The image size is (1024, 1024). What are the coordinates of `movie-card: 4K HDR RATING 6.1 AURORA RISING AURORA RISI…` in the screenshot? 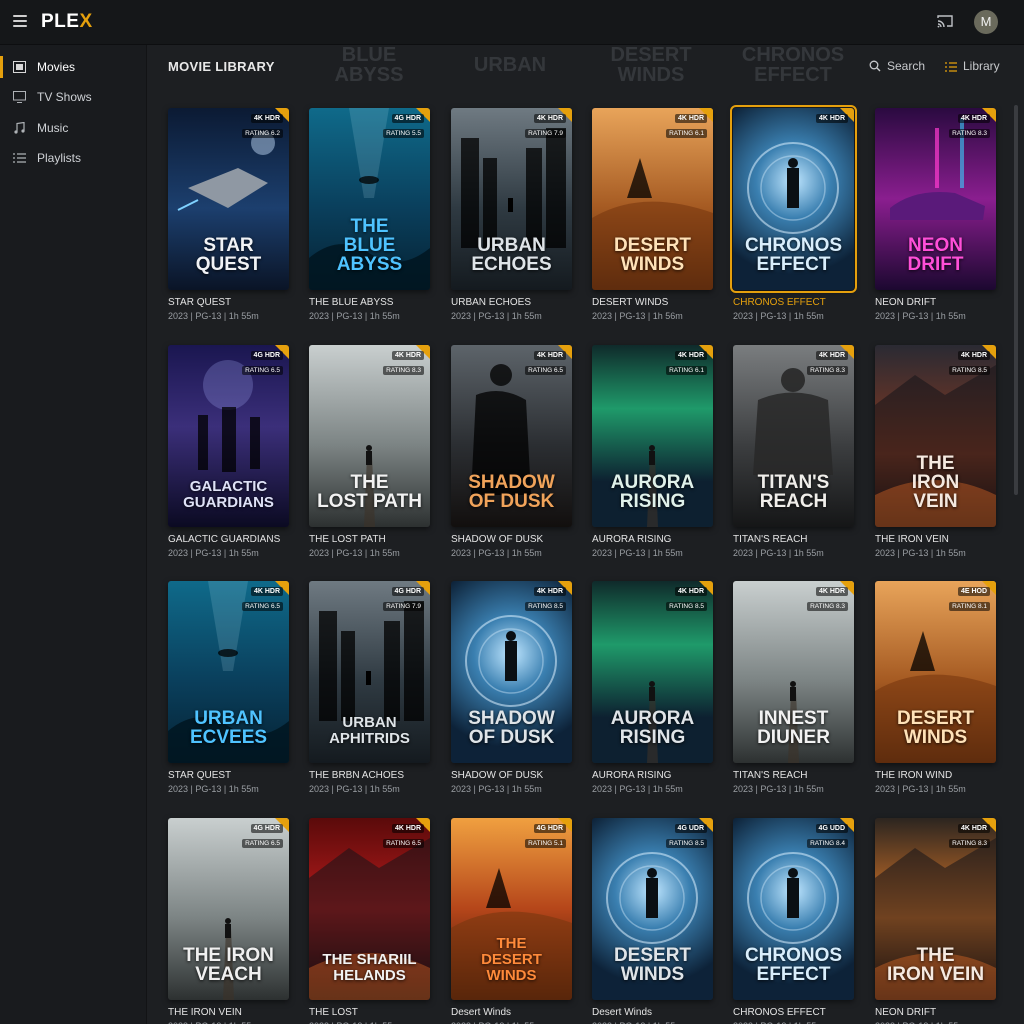 It's located at (652, 451).